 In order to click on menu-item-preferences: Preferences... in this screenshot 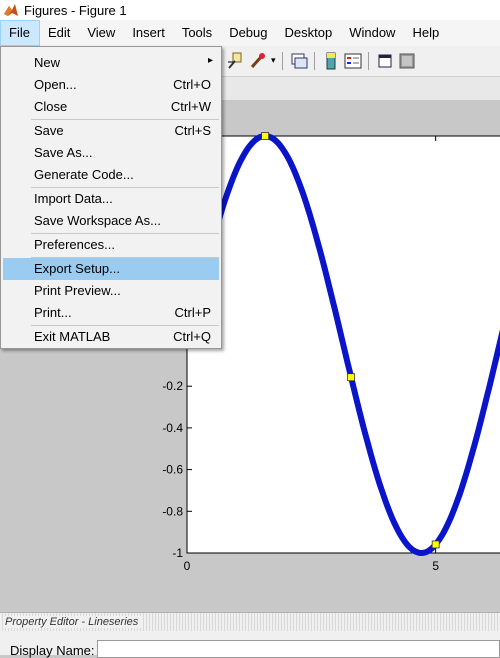, I will do `click(111, 245)`.